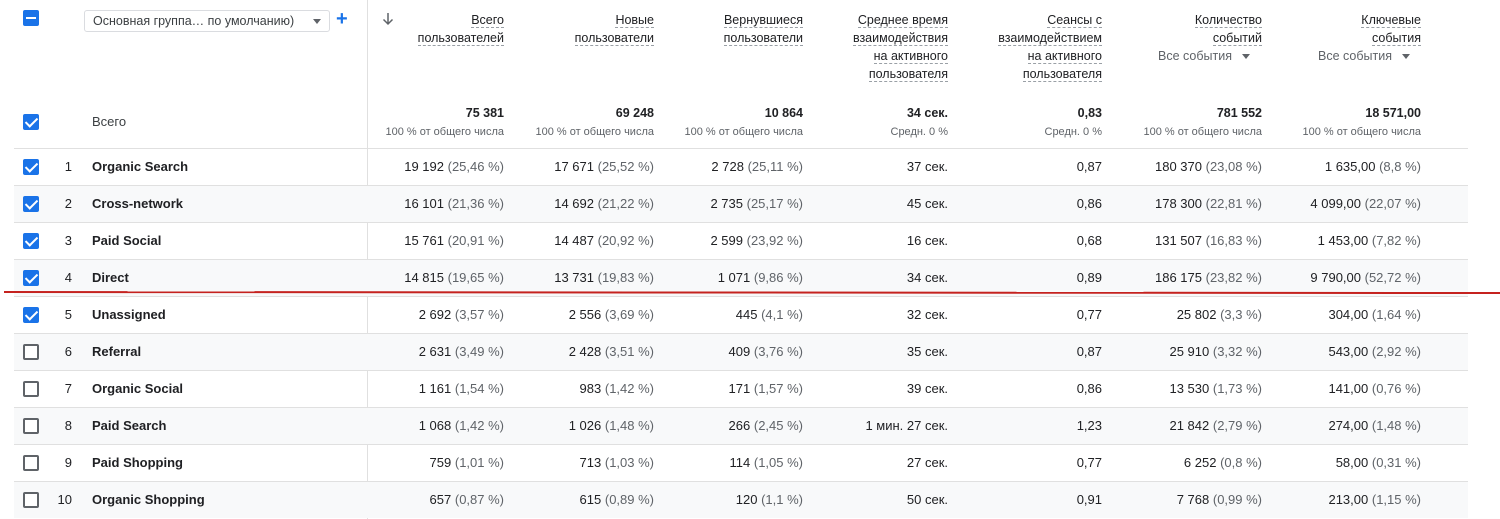  I want to click on cell-avg-engagement-time: 27 сек., so click(927, 463).